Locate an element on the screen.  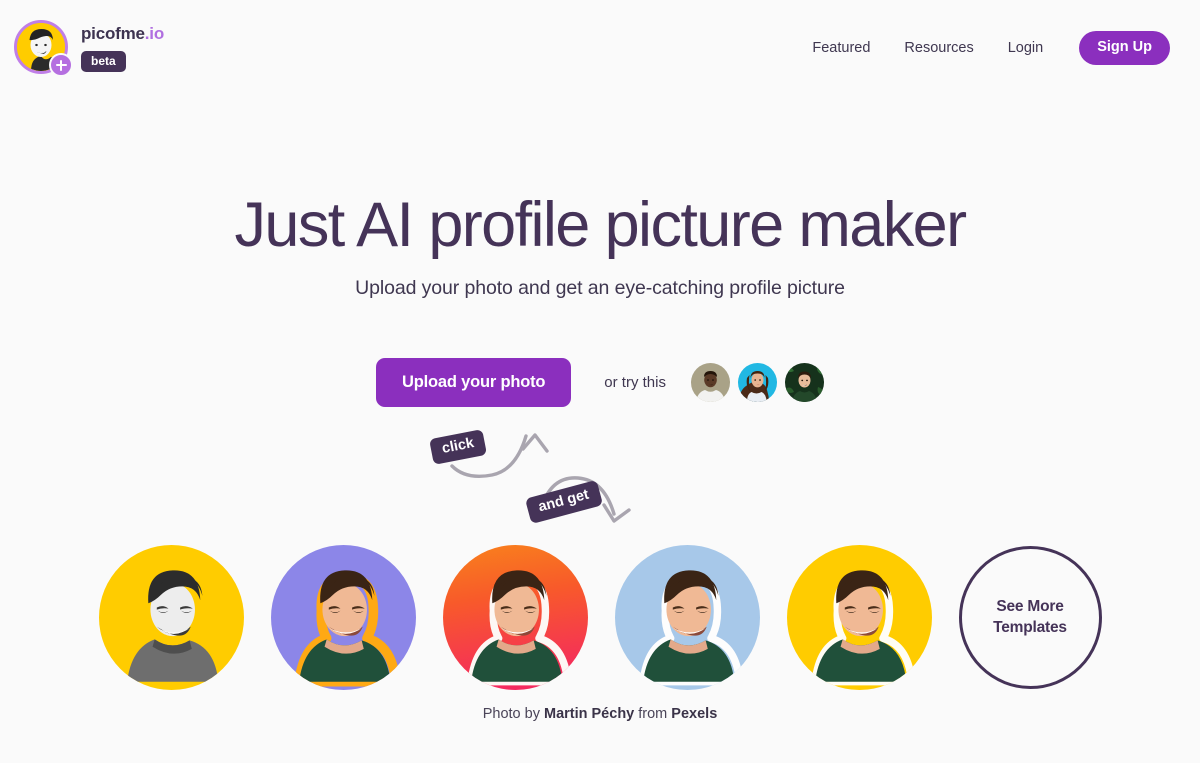
brand-name: picofme.io is located at coordinates (122, 33).